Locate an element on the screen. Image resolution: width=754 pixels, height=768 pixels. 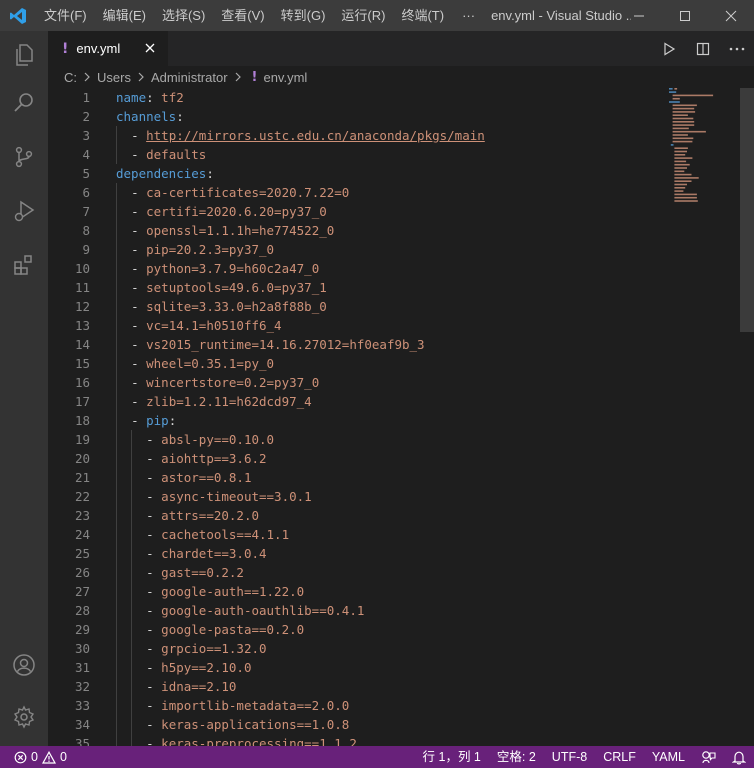
code-line: 23 - attrs==20.2.0 is located at coordinates (394, 515).